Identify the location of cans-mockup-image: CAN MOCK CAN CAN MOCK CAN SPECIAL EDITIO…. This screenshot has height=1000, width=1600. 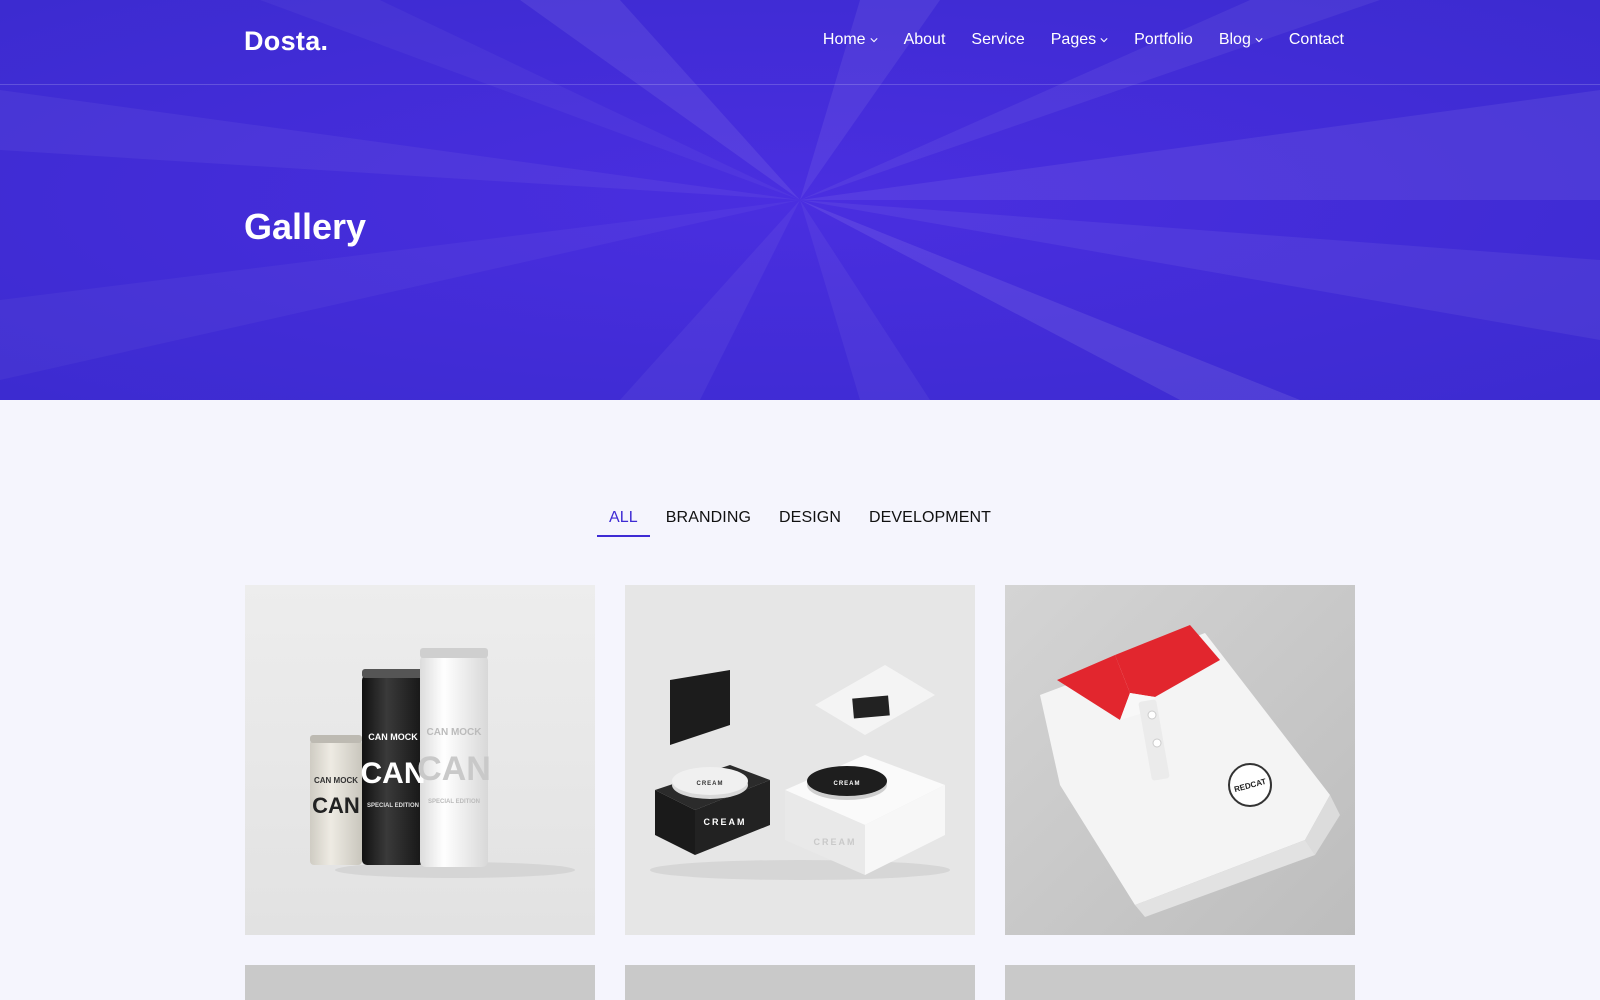
(420, 760).